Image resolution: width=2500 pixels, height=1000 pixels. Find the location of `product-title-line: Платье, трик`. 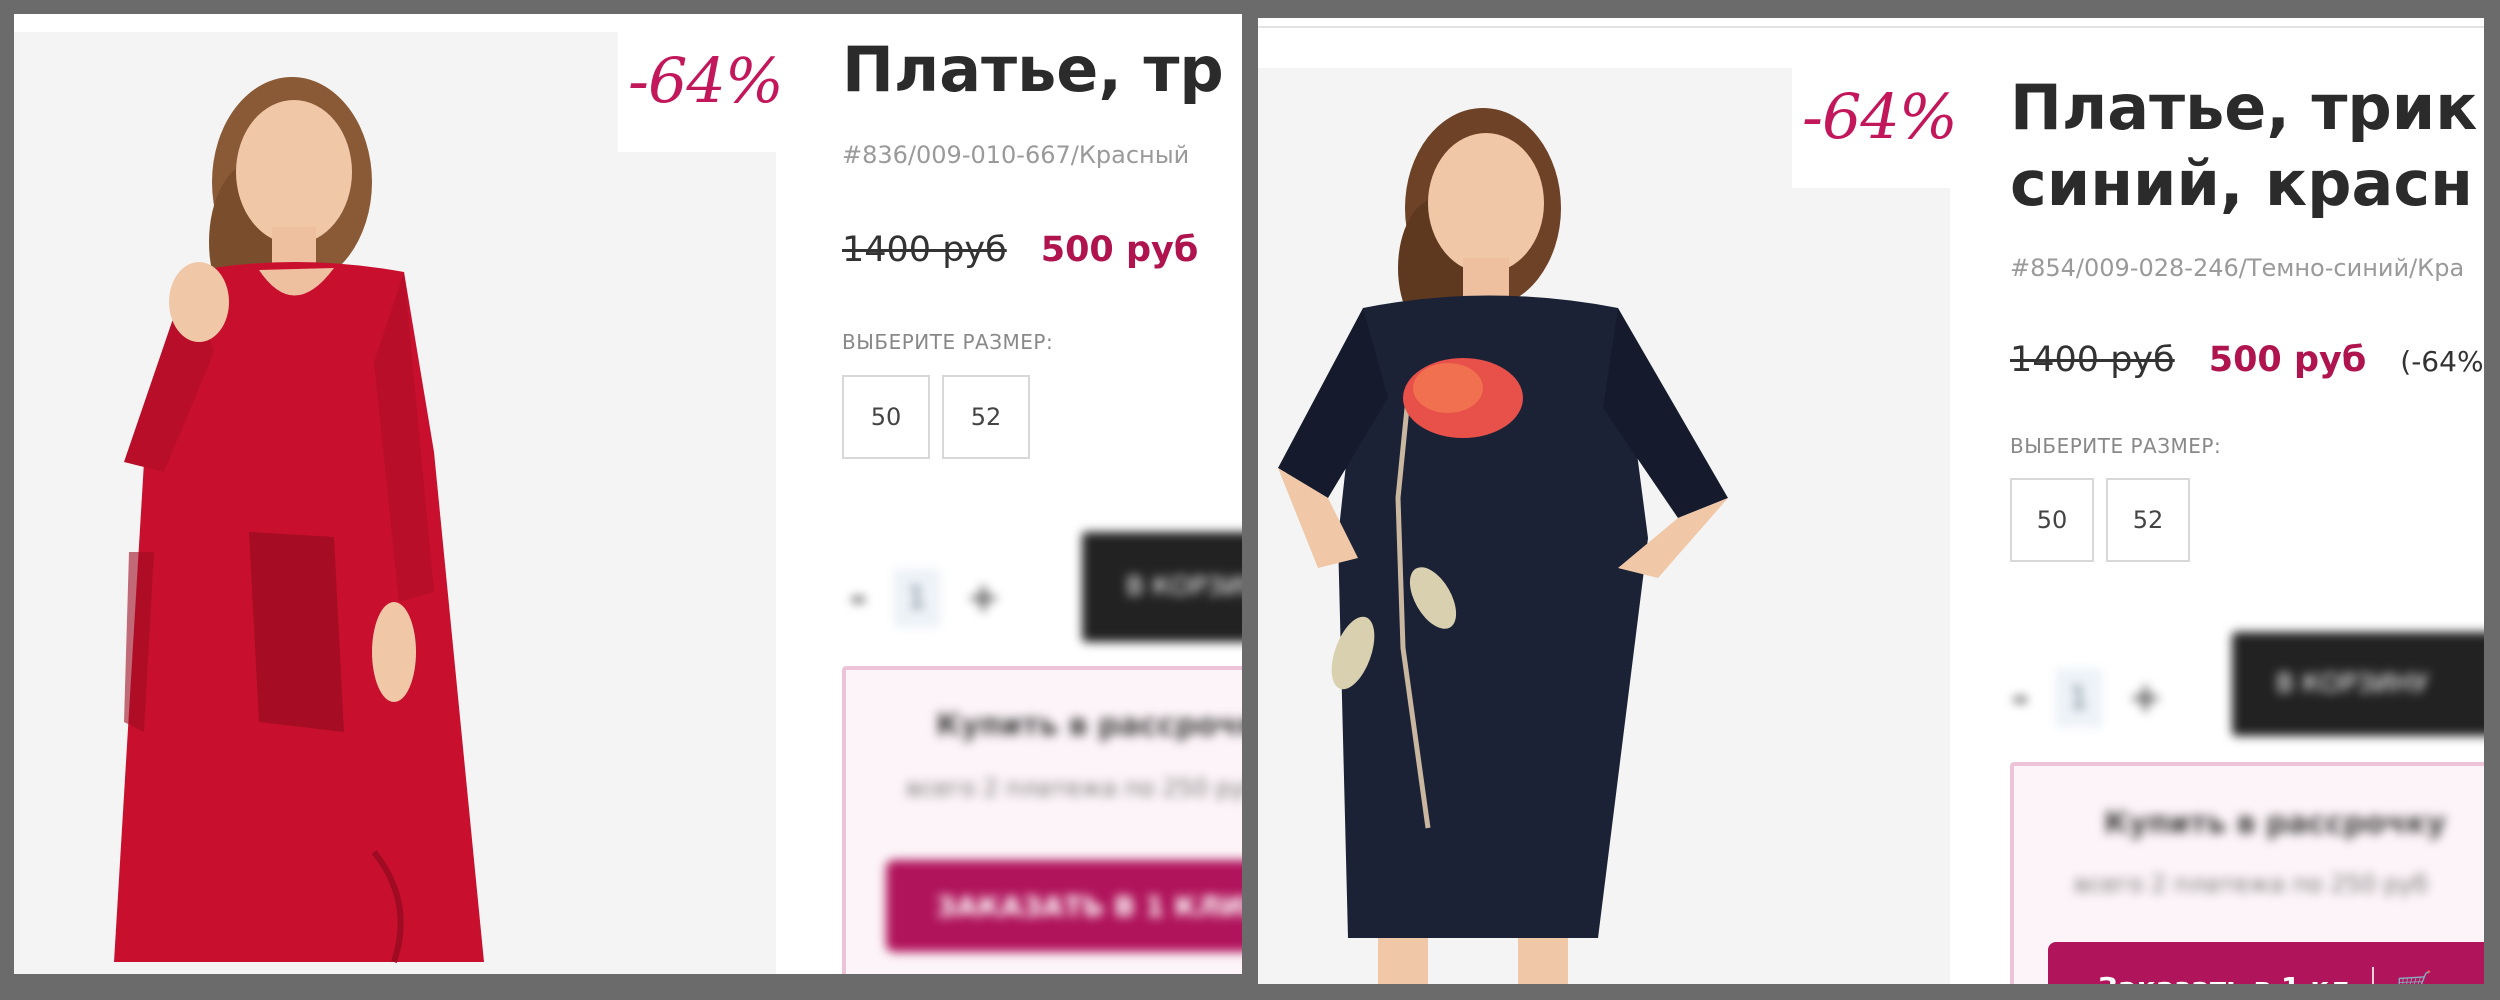

product-title-line: Платье, трик is located at coordinates (2244, 107).